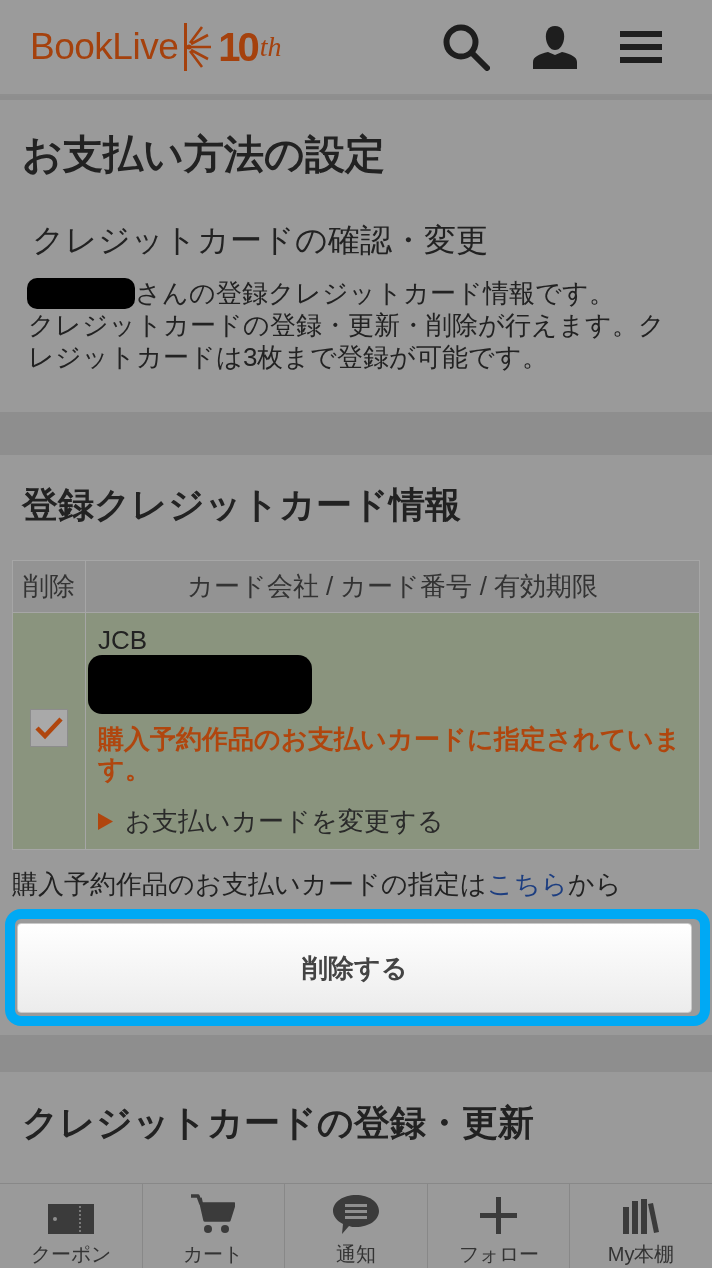 The height and width of the screenshot is (1268, 712). What do you see at coordinates (242, 505) in the screenshot?
I see `section-title: 登録クレジットカード情報` at bounding box center [242, 505].